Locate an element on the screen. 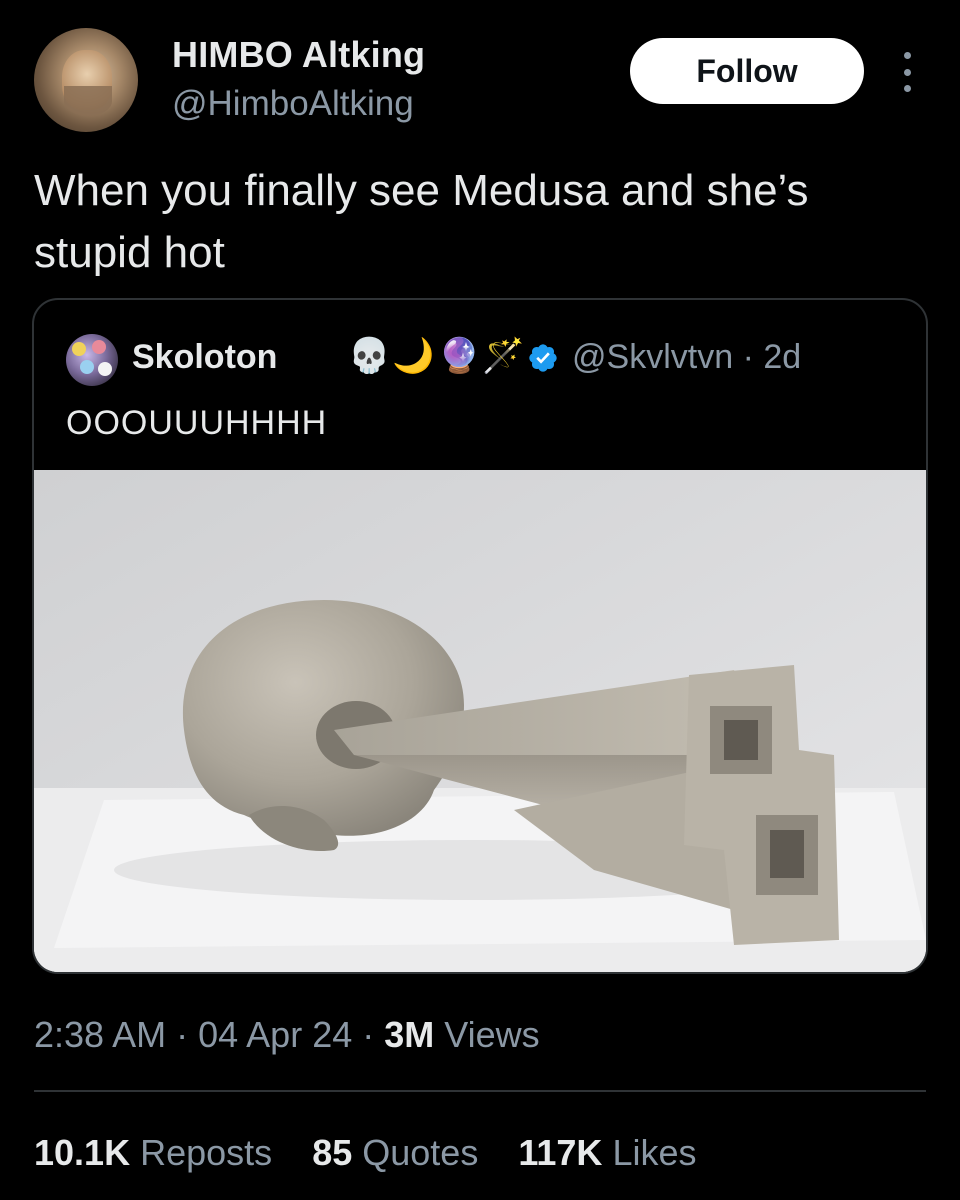 The height and width of the screenshot is (1200, 960). skull-emoji-icon: 💀 is located at coordinates (369, 356).